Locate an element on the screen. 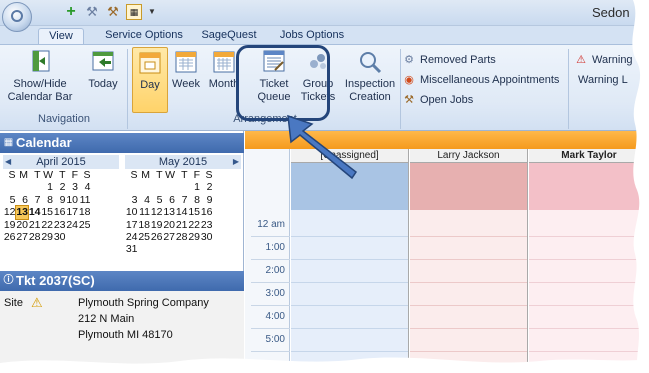  wrench-icon: ⚒ is located at coordinates (92, 12).